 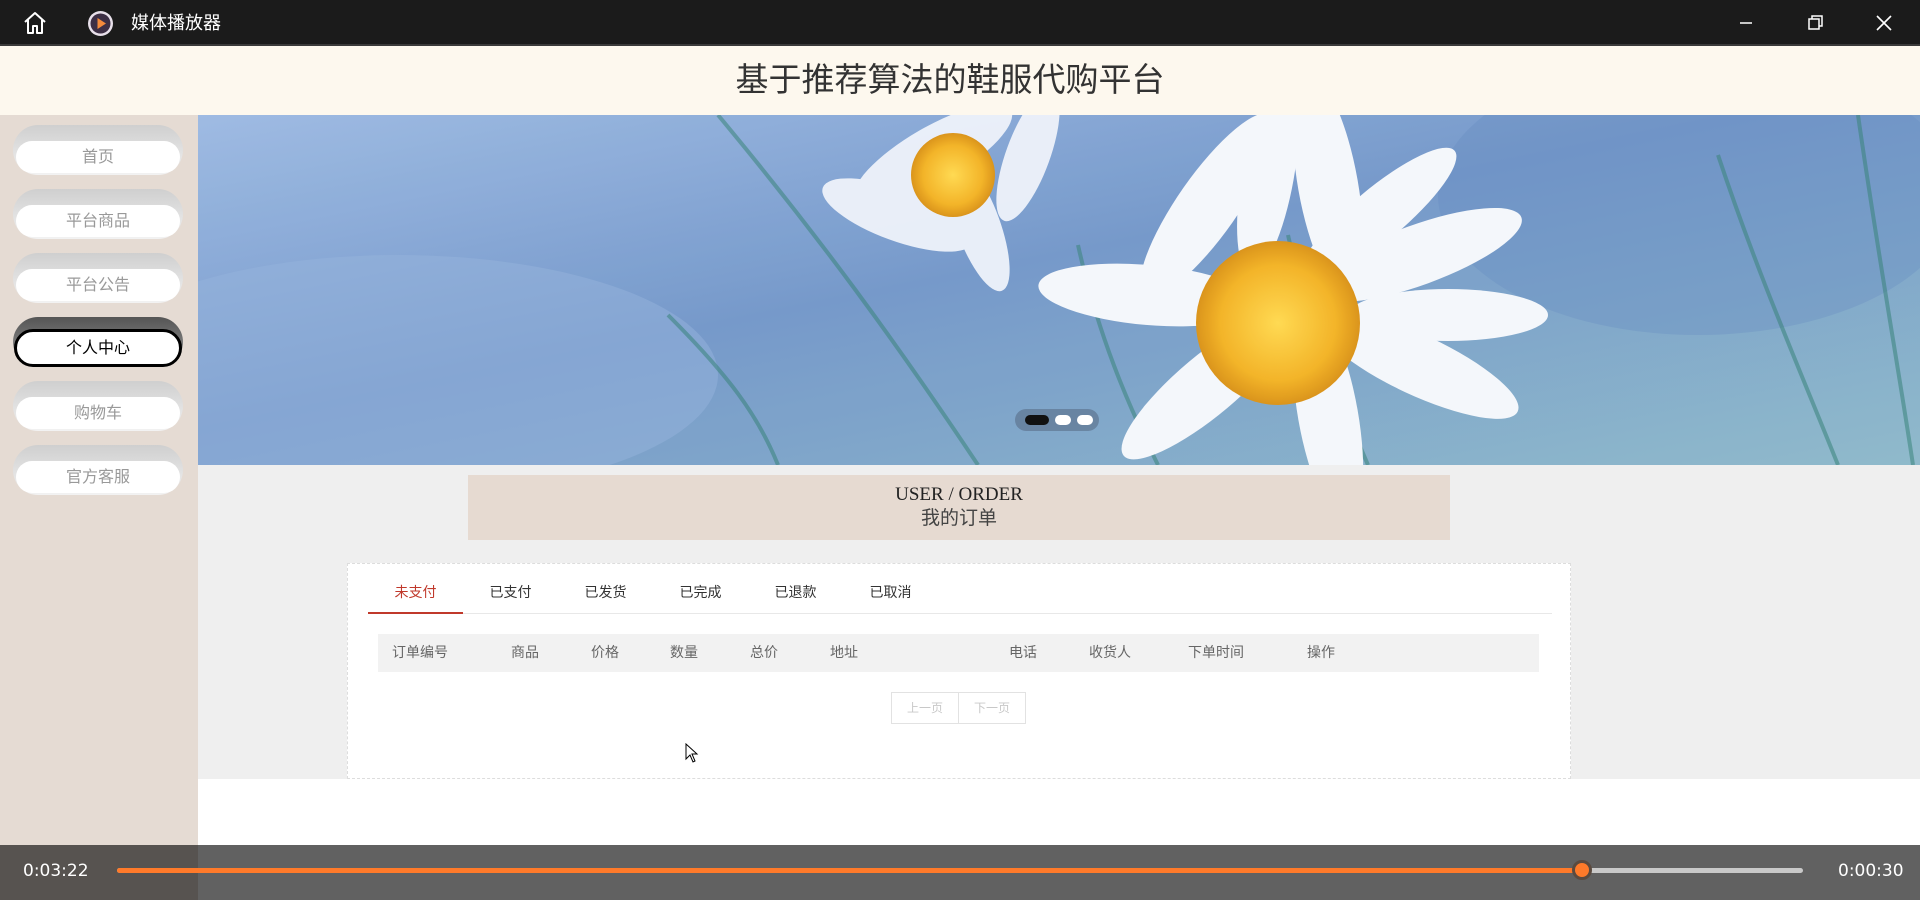 I want to click on column-header-total: 总价, so click(x=764, y=653).